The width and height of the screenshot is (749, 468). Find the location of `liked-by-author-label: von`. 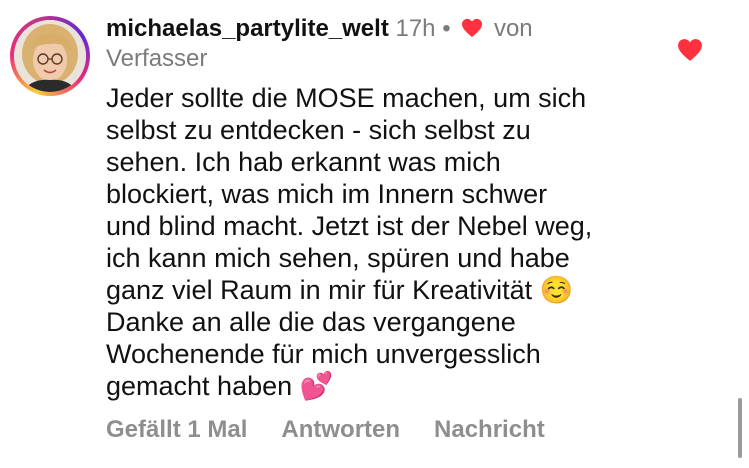

liked-by-author-label: von is located at coordinates (513, 28).